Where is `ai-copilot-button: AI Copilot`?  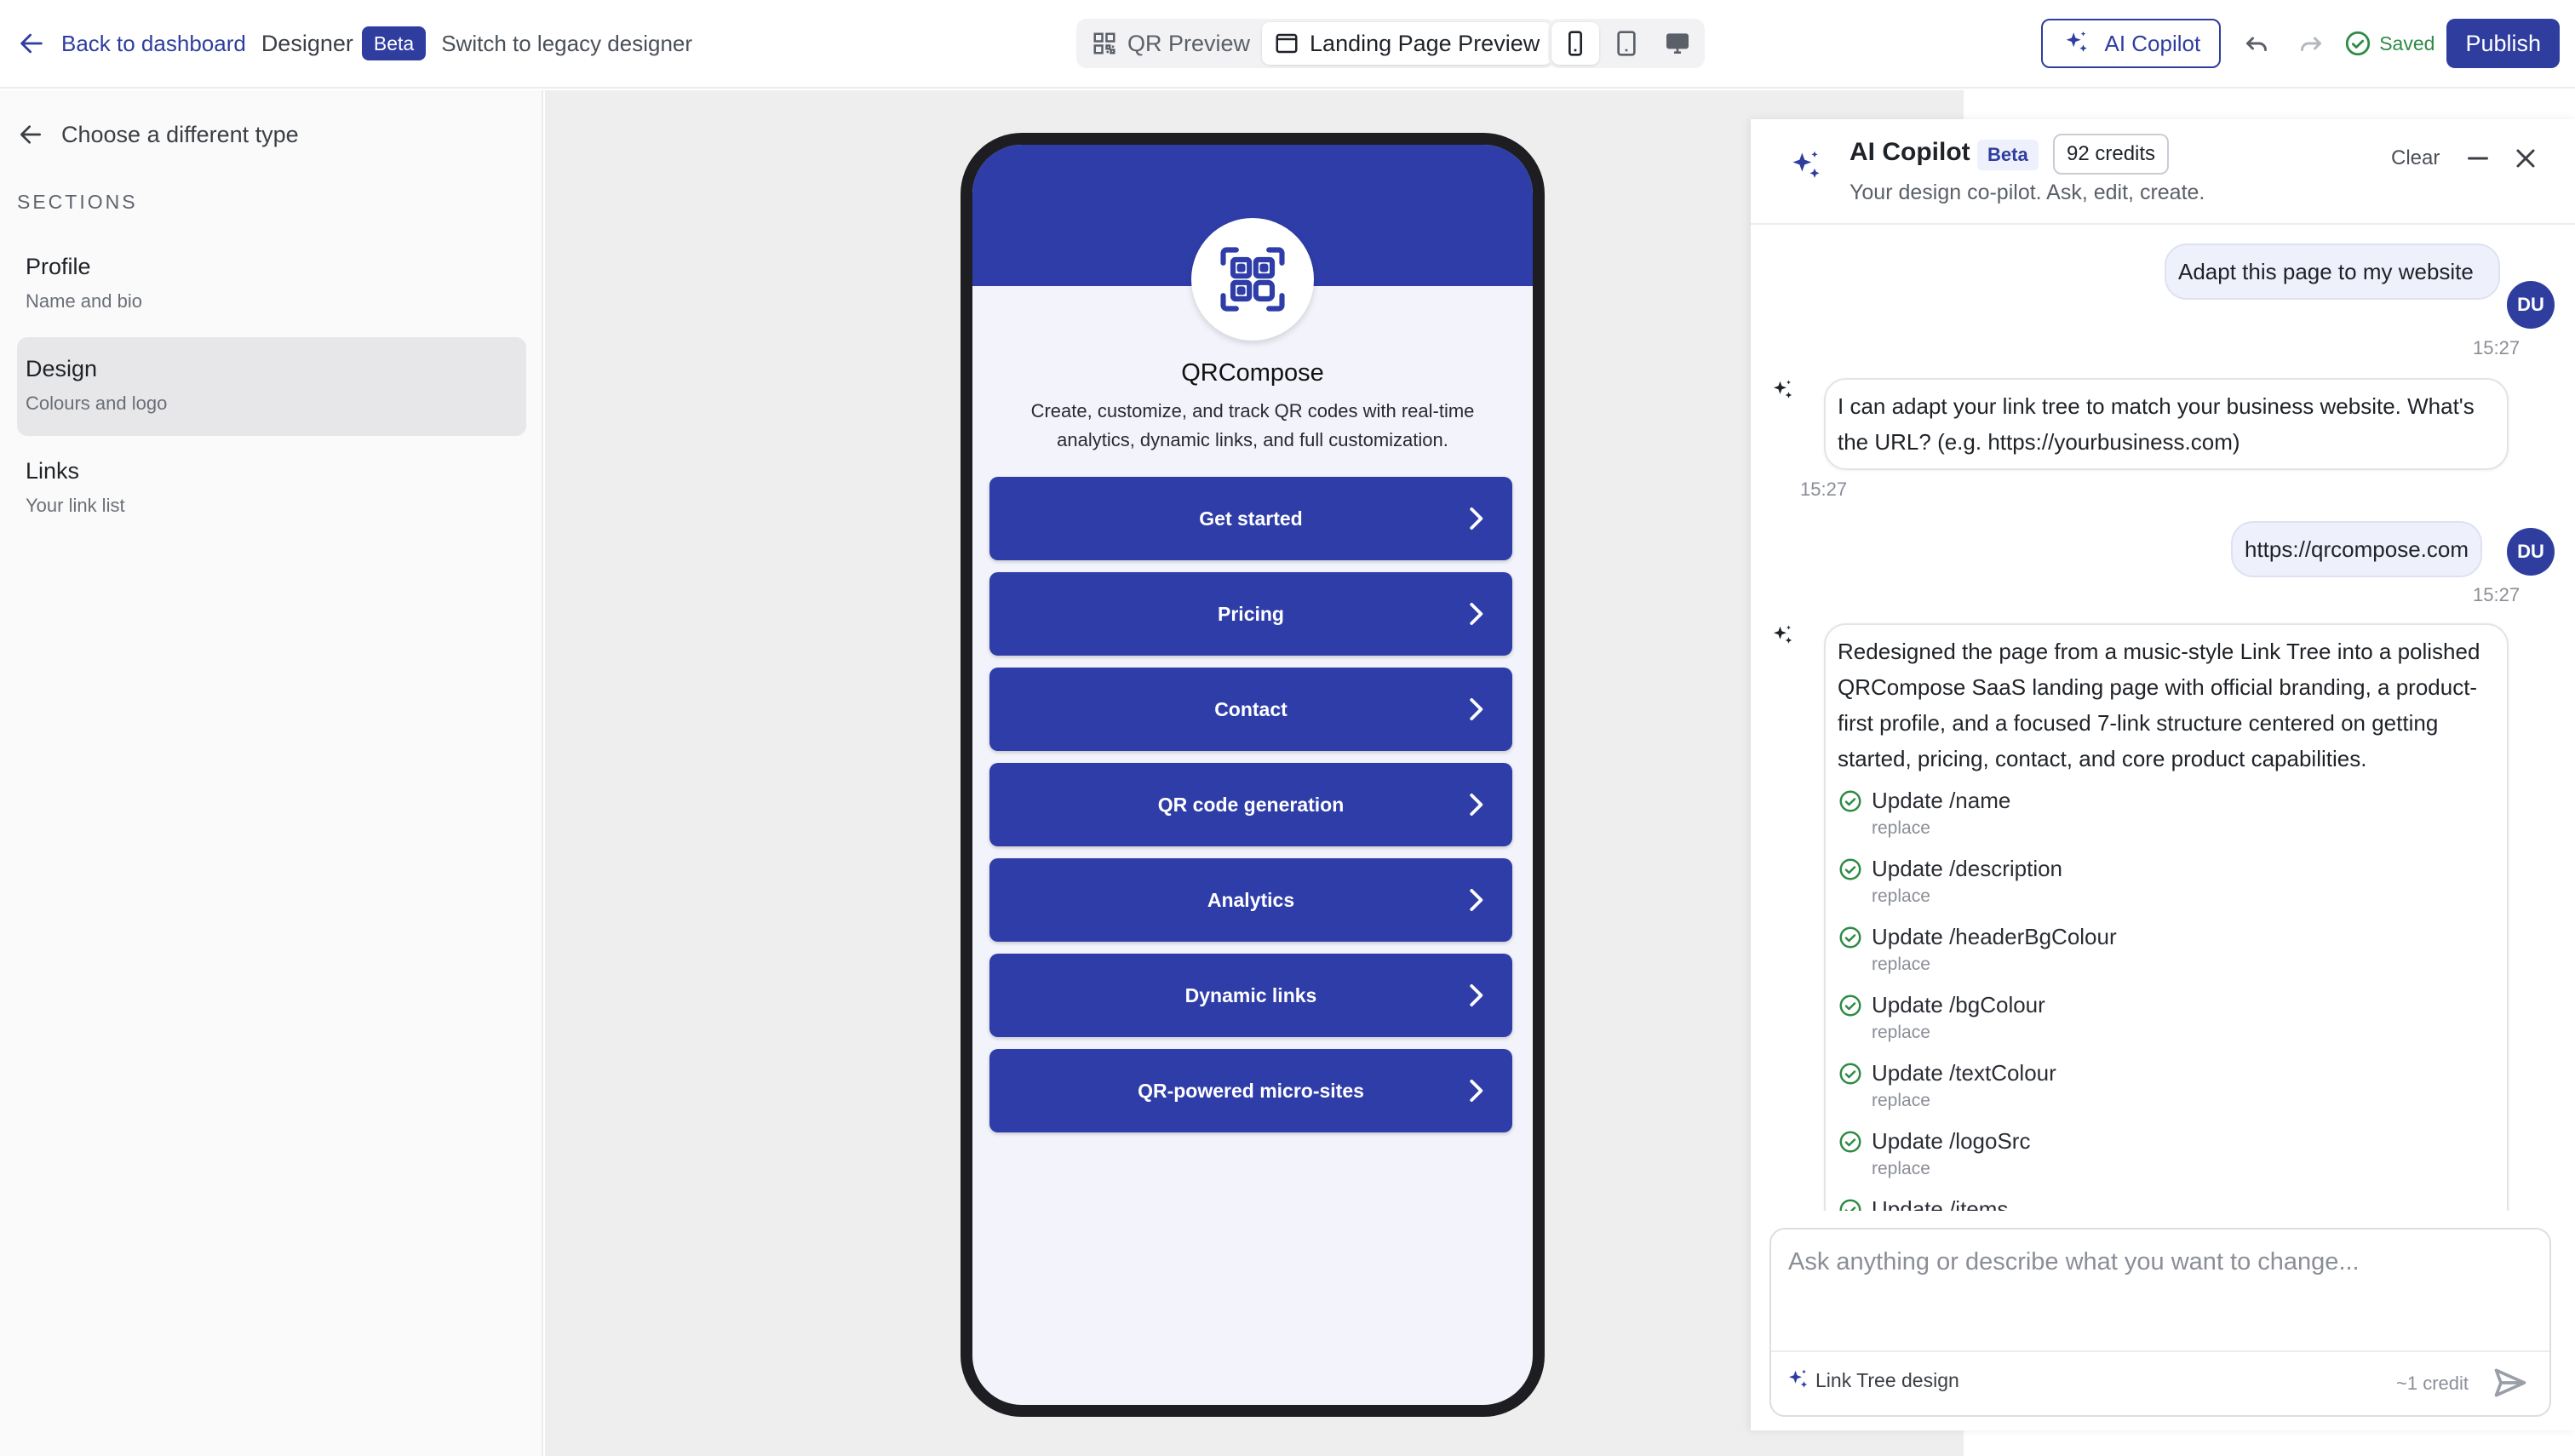 ai-copilot-button: AI Copilot is located at coordinates (2131, 44).